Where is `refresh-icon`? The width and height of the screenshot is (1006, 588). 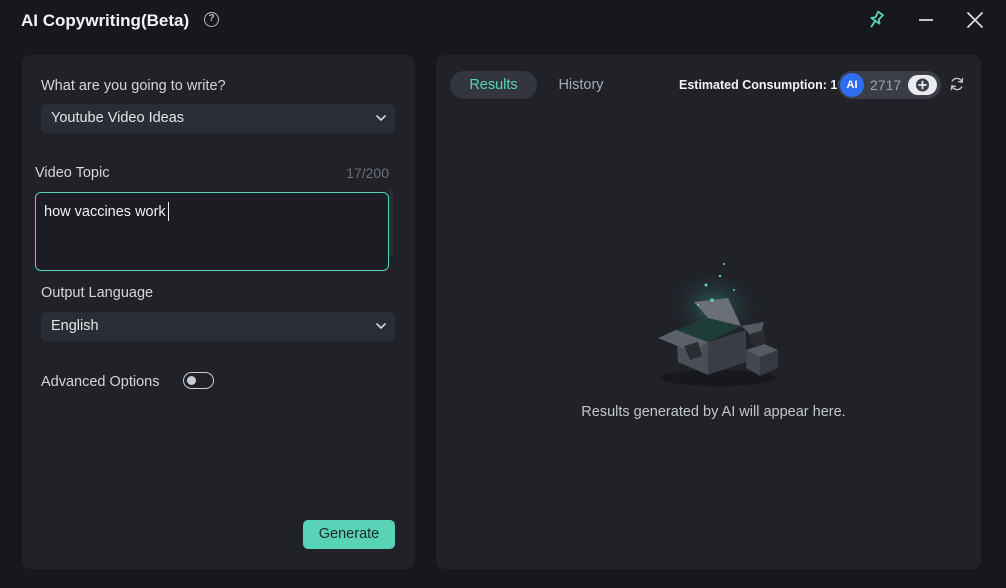 refresh-icon is located at coordinates (957, 84).